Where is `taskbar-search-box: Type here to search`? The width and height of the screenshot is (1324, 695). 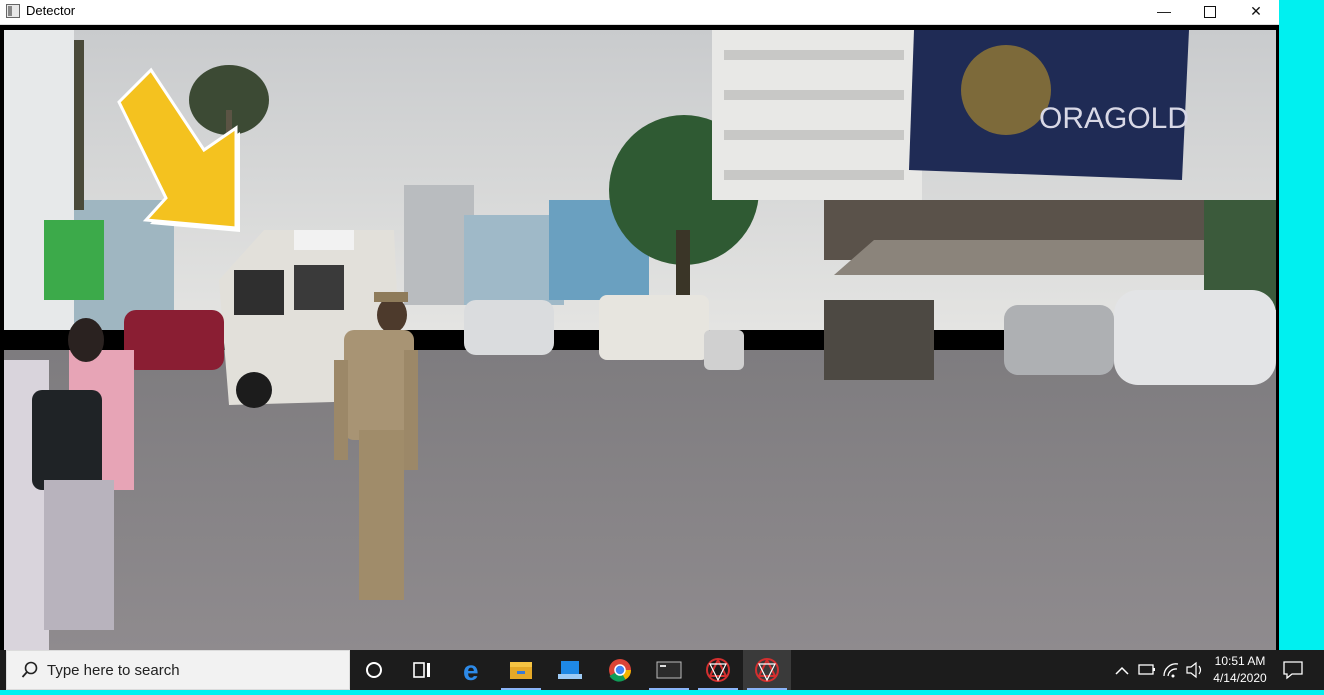 taskbar-search-box: Type here to search is located at coordinates (178, 670).